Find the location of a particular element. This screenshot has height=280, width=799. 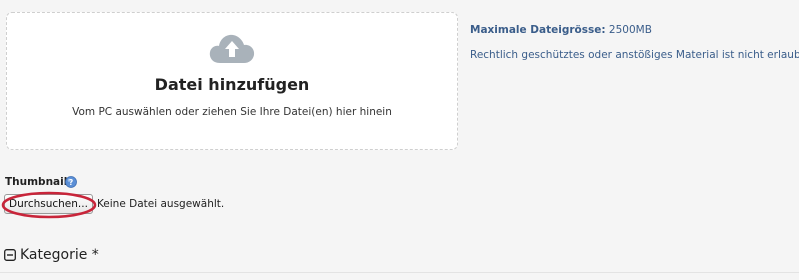

help-icon: ? is located at coordinates (71, 182).